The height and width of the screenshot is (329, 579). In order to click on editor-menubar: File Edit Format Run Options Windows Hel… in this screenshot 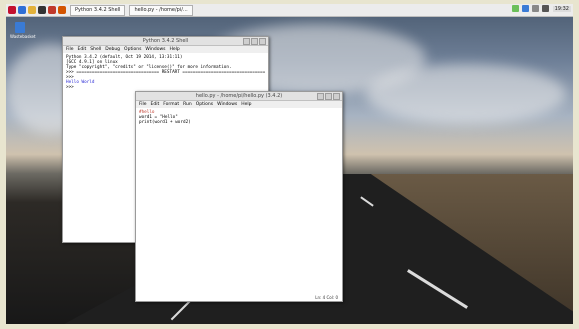, I will do `click(239, 104)`.